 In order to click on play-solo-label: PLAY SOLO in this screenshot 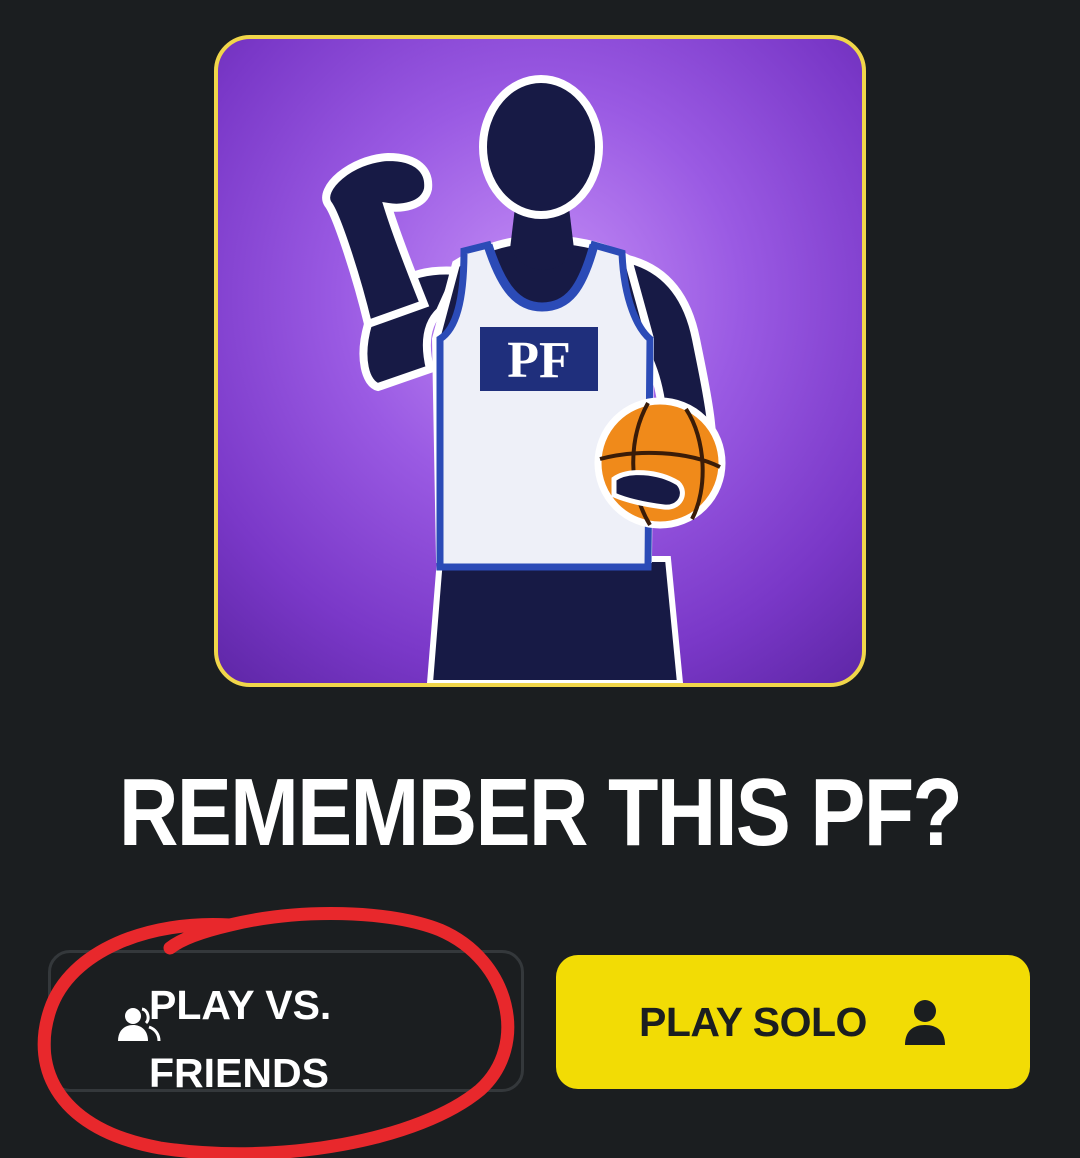, I will do `click(753, 1021)`.